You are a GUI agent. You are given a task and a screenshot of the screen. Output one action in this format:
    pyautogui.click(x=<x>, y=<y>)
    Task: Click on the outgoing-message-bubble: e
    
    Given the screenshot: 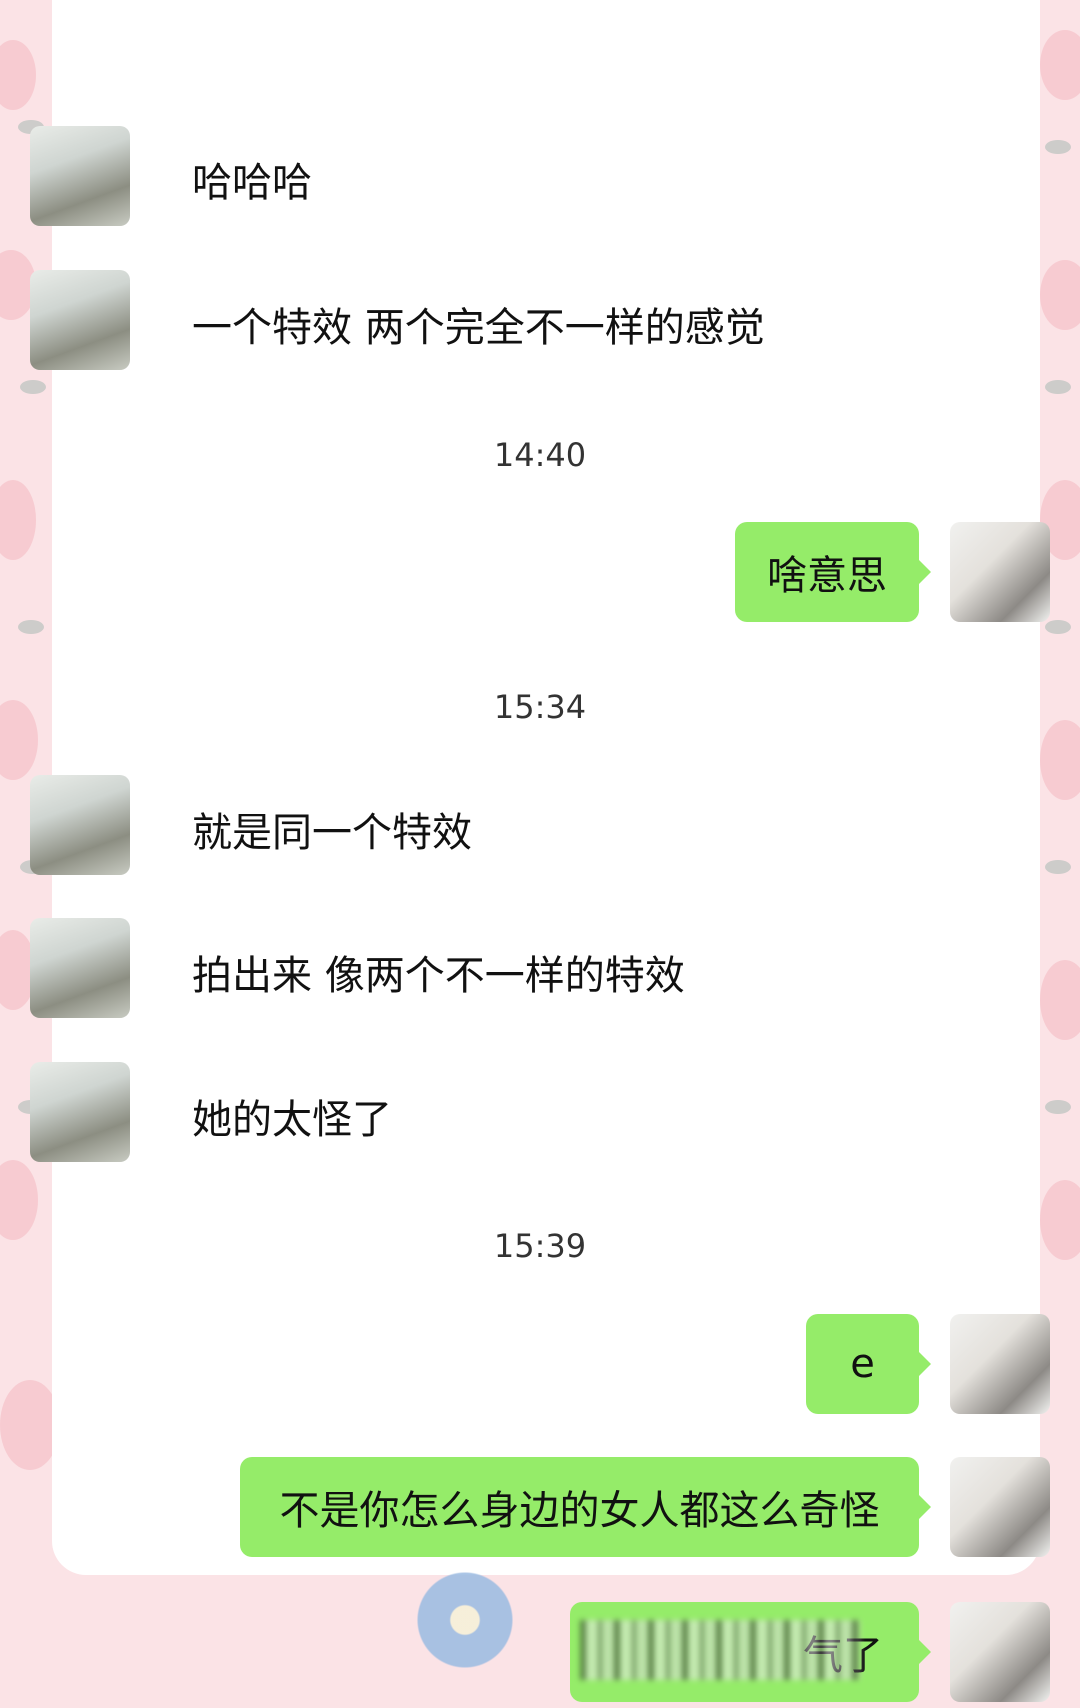 What is the action you would take?
    pyautogui.click(x=868, y=1364)
    